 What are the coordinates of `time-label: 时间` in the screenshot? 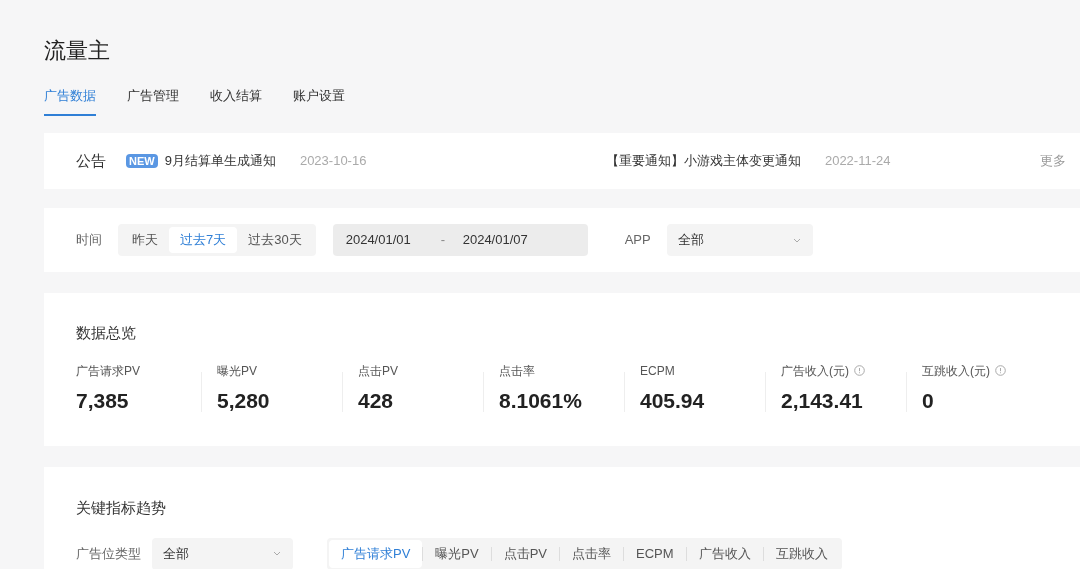 It's located at (89, 240).